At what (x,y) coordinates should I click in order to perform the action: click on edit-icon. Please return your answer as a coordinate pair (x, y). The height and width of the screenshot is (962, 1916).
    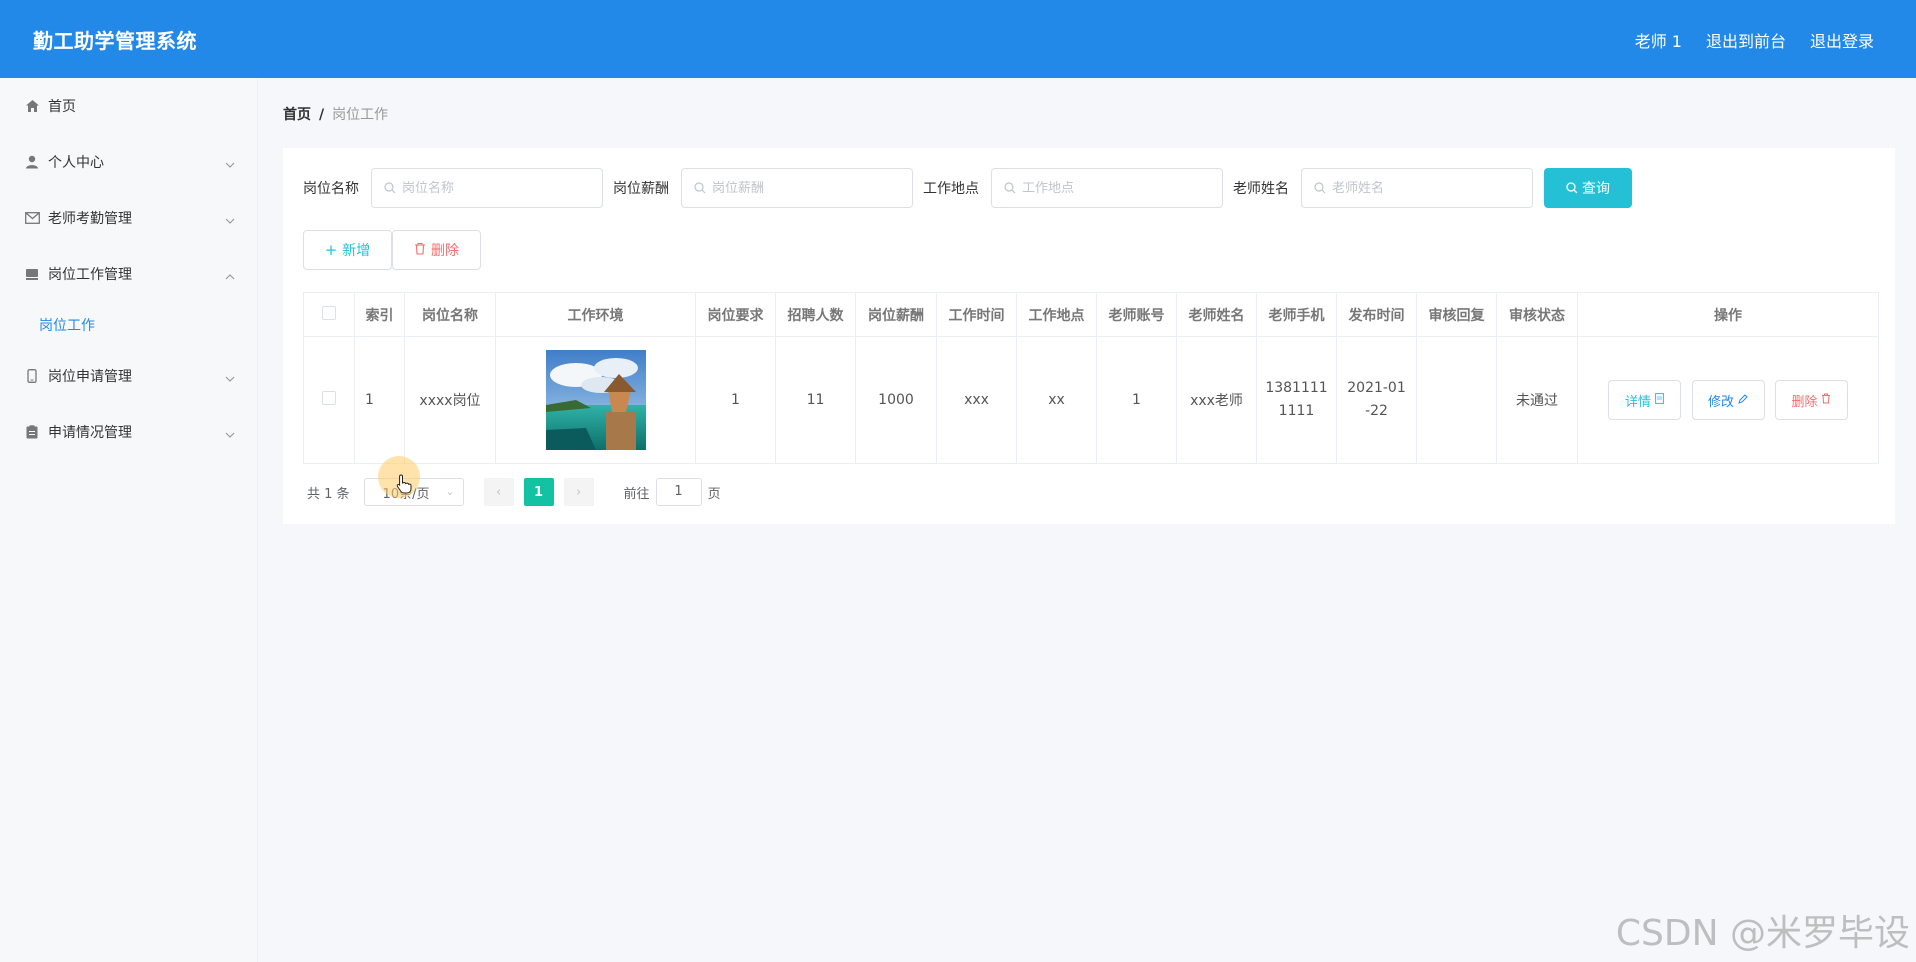
    Looking at the image, I should click on (1743, 400).